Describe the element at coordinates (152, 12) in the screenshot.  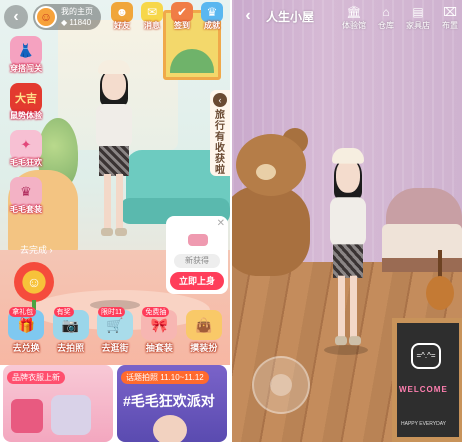
I see `message-icon: ✉` at that location.